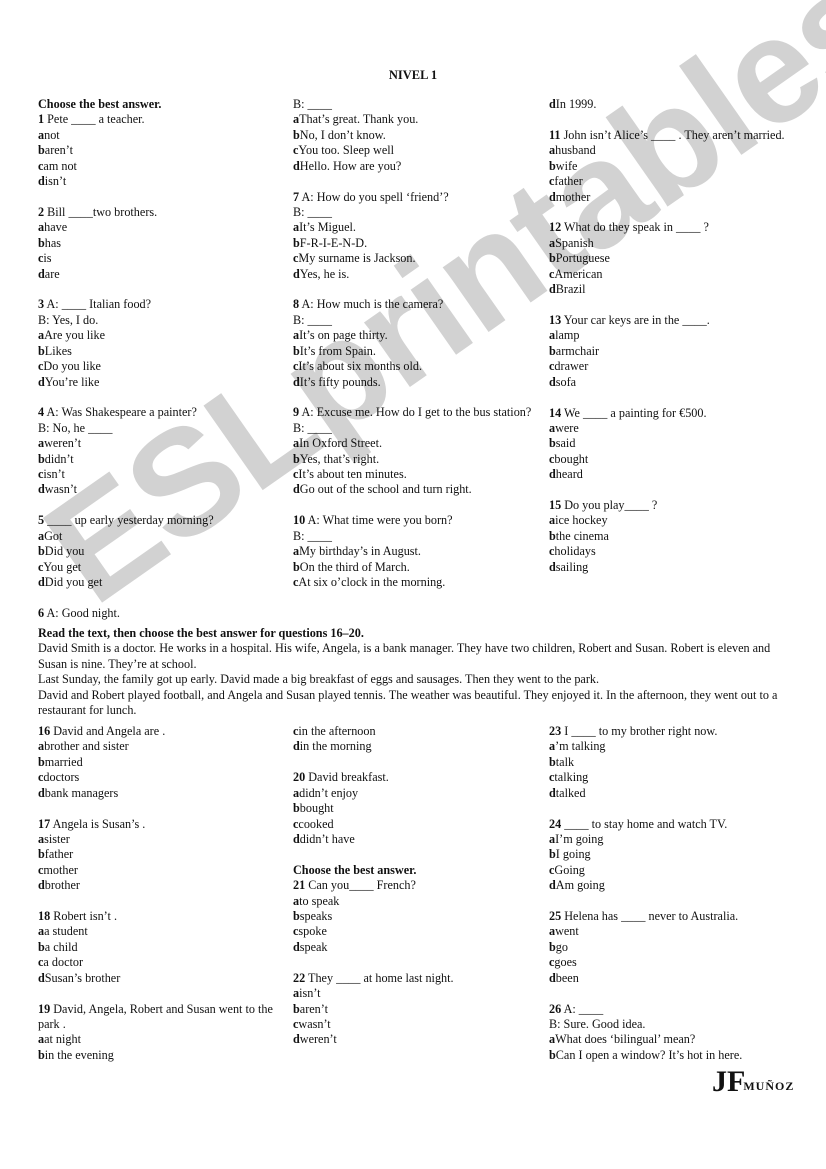 The width and height of the screenshot is (826, 1169). Describe the element at coordinates (160, 536) in the screenshot. I see `answer-option: aGot` at that location.